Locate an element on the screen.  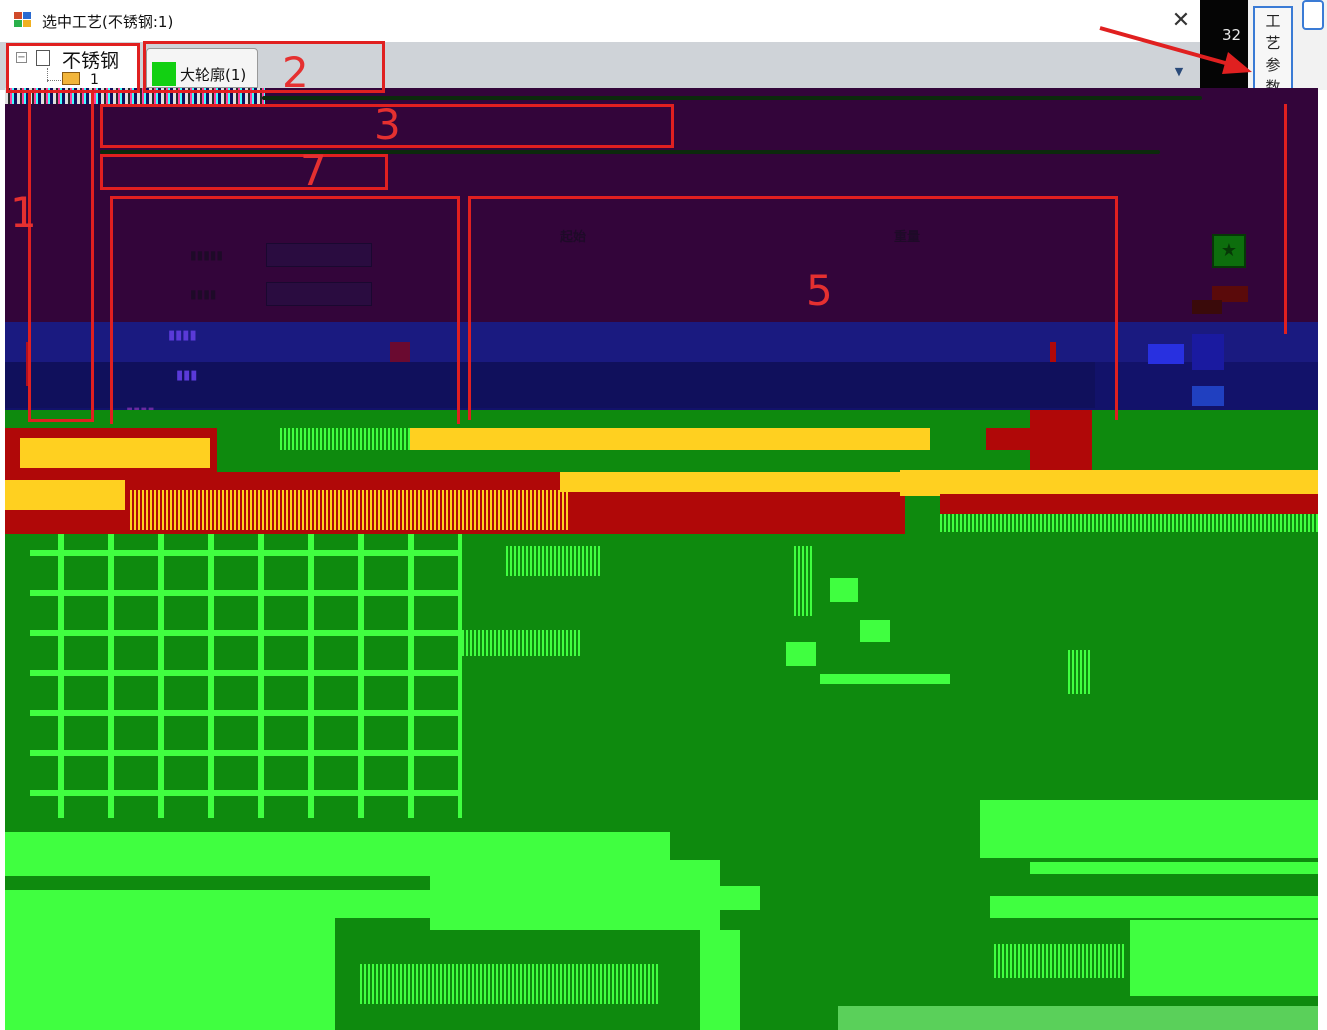
app-icon is located at coordinates (23, 20).